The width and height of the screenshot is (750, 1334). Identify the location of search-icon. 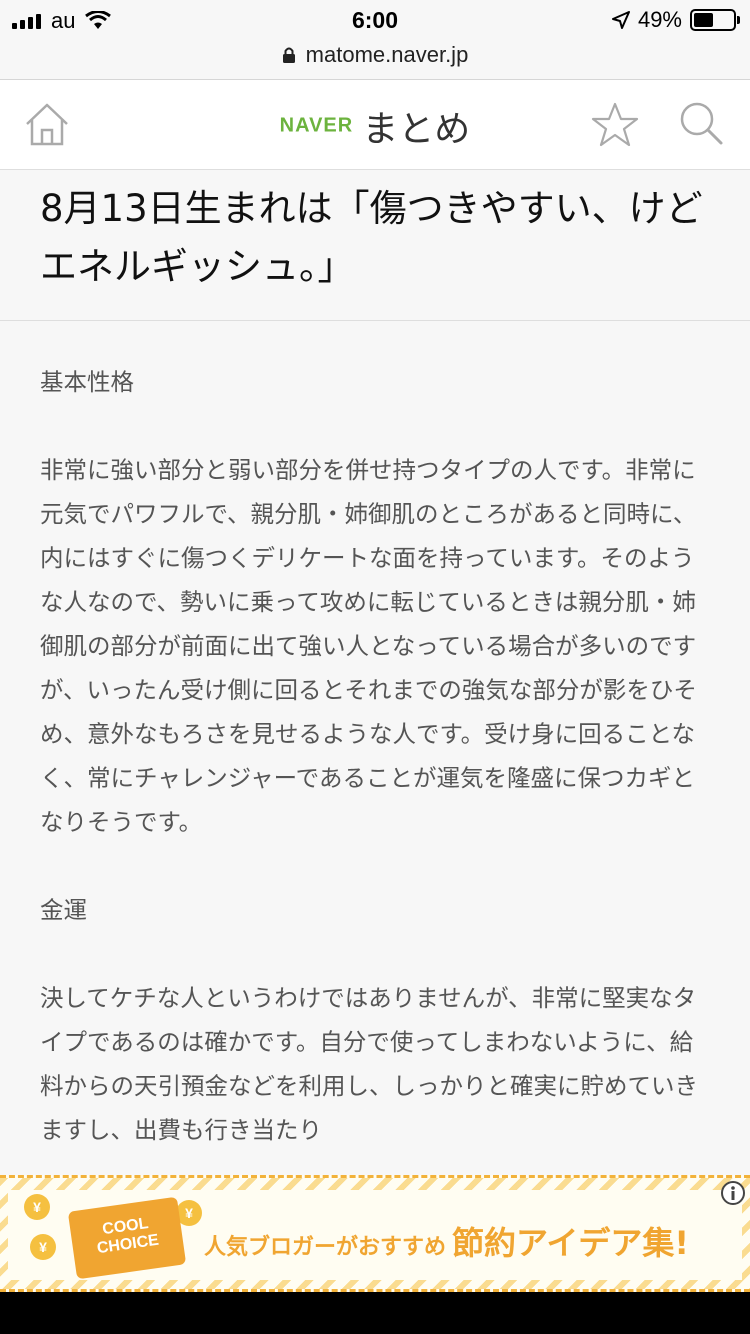
(701, 123).